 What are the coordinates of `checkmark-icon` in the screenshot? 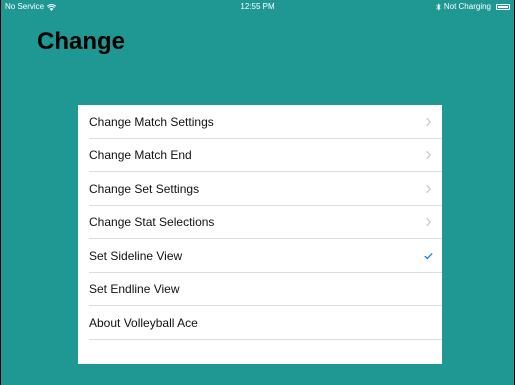 It's located at (428, 256).